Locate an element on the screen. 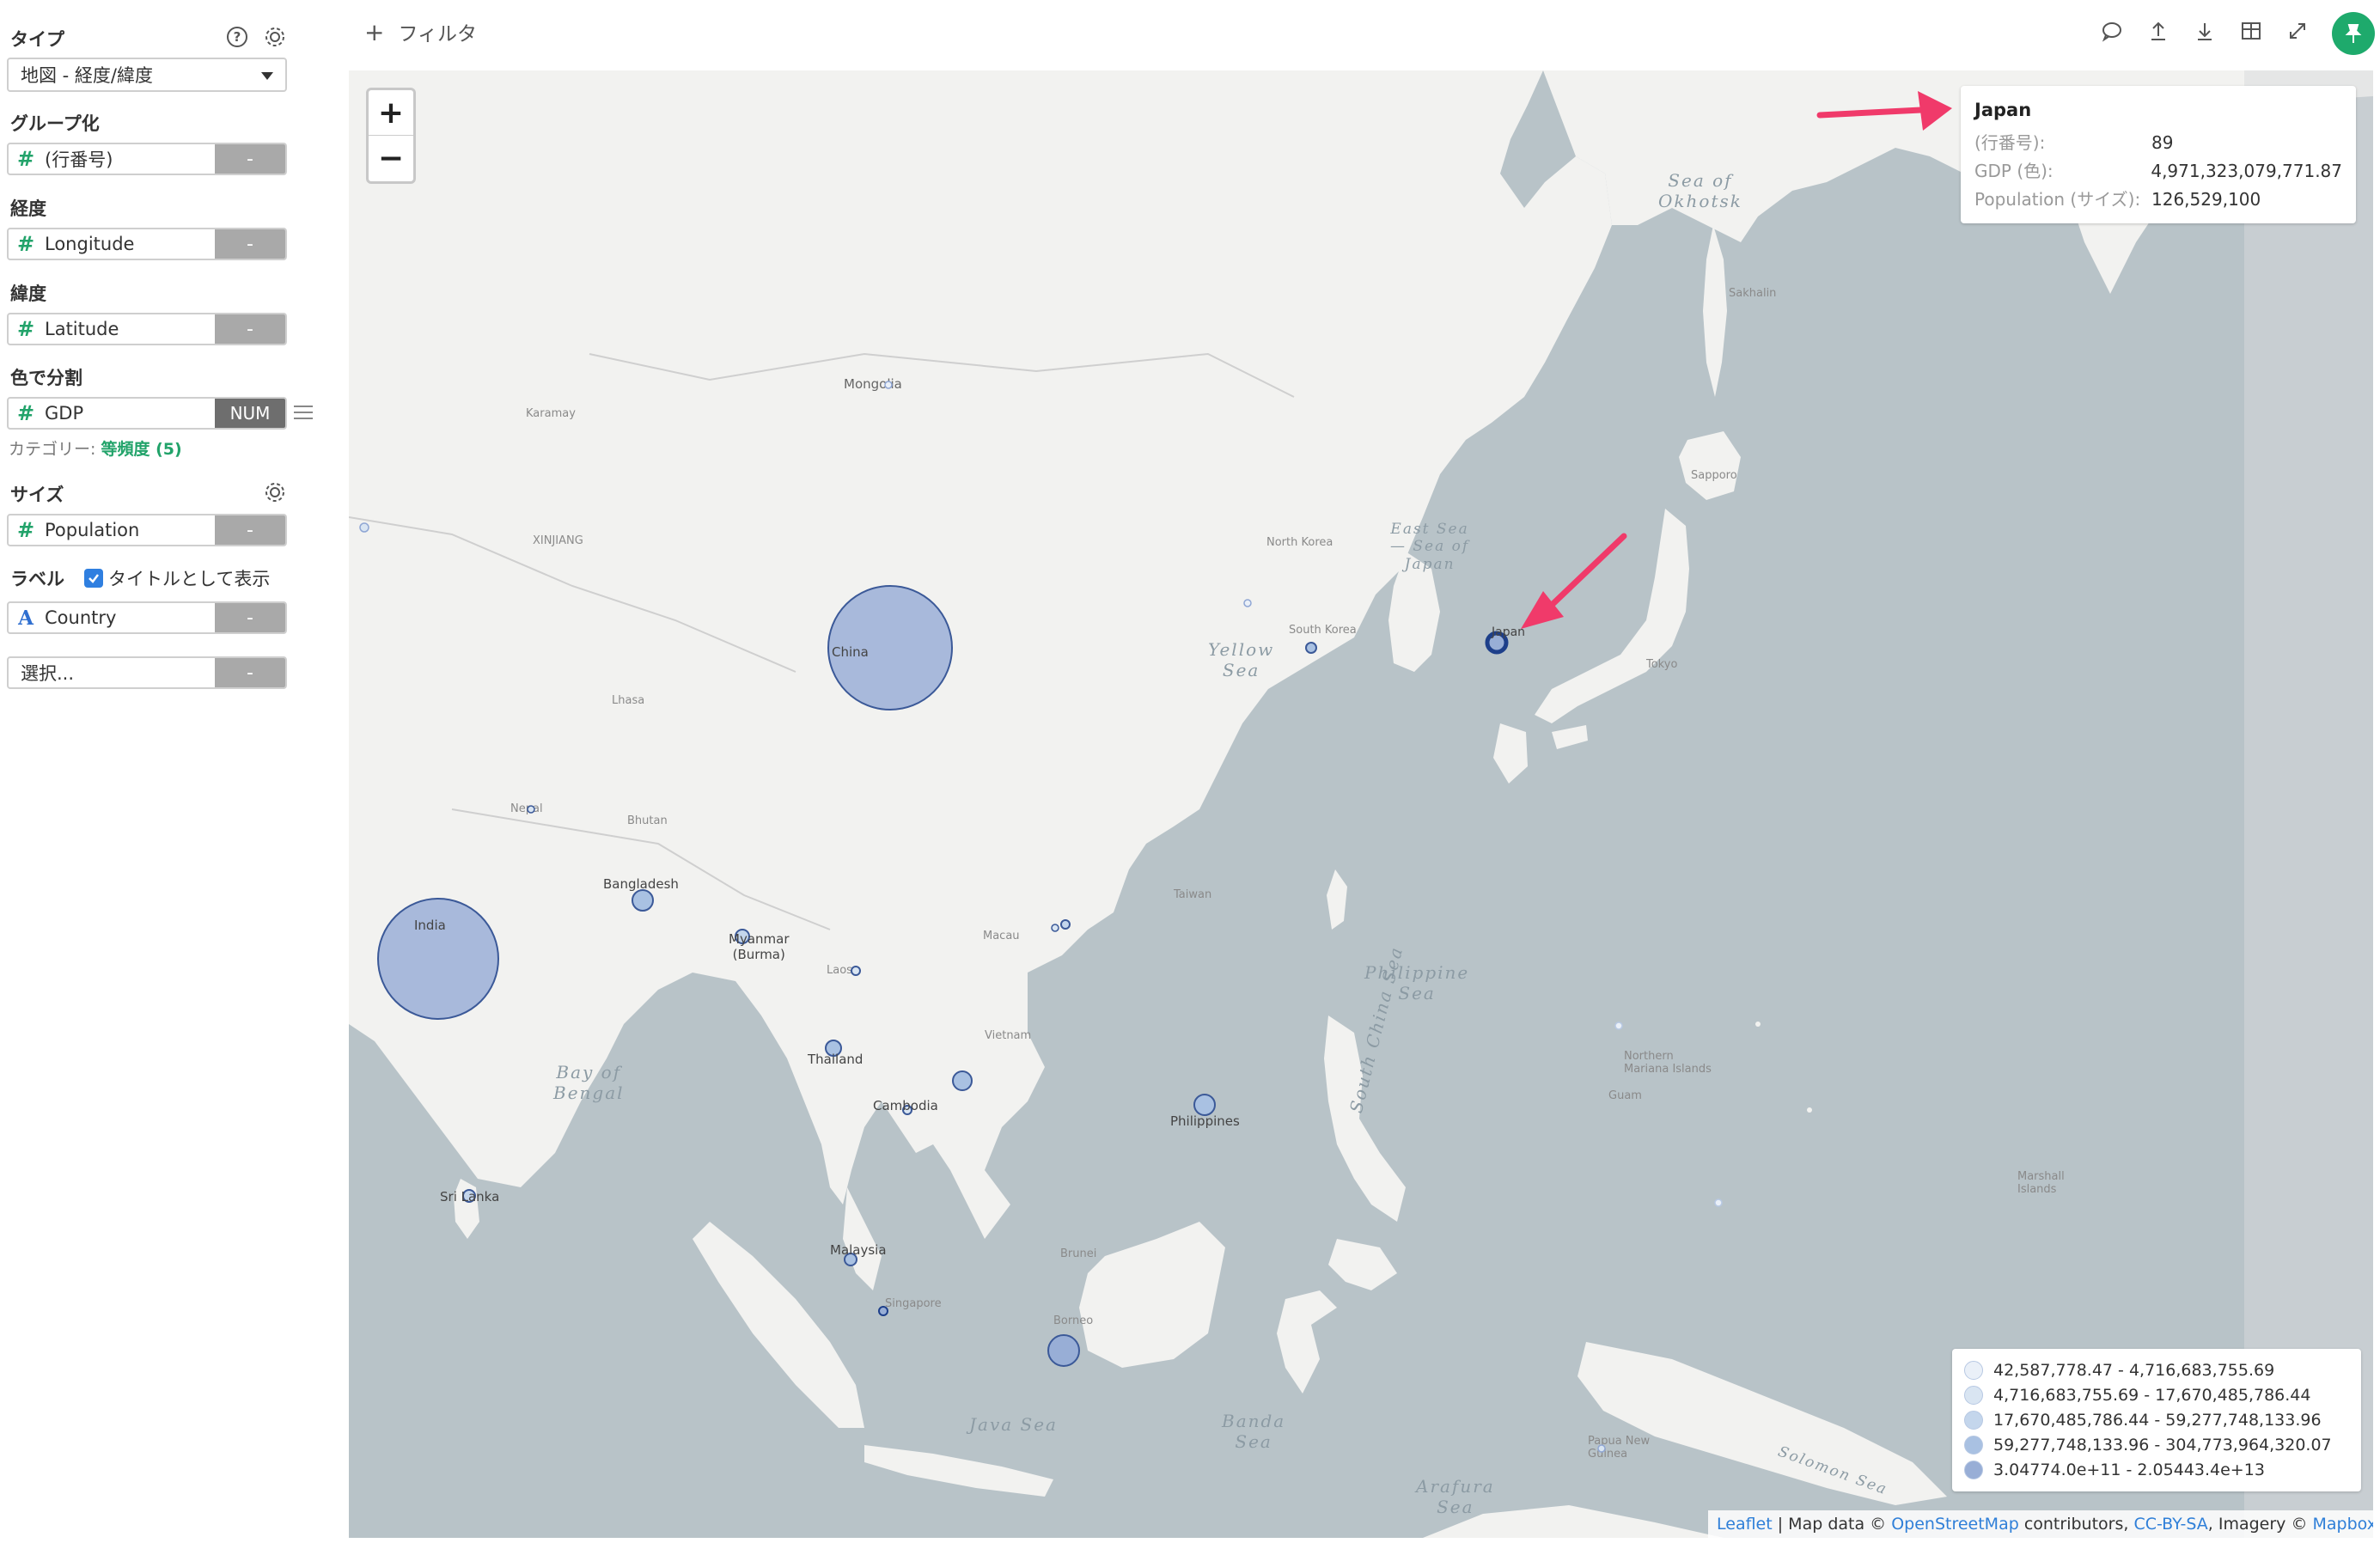 The image size is (2380, 1543). bubble-south-korea is located at coordinates (1311, 648).